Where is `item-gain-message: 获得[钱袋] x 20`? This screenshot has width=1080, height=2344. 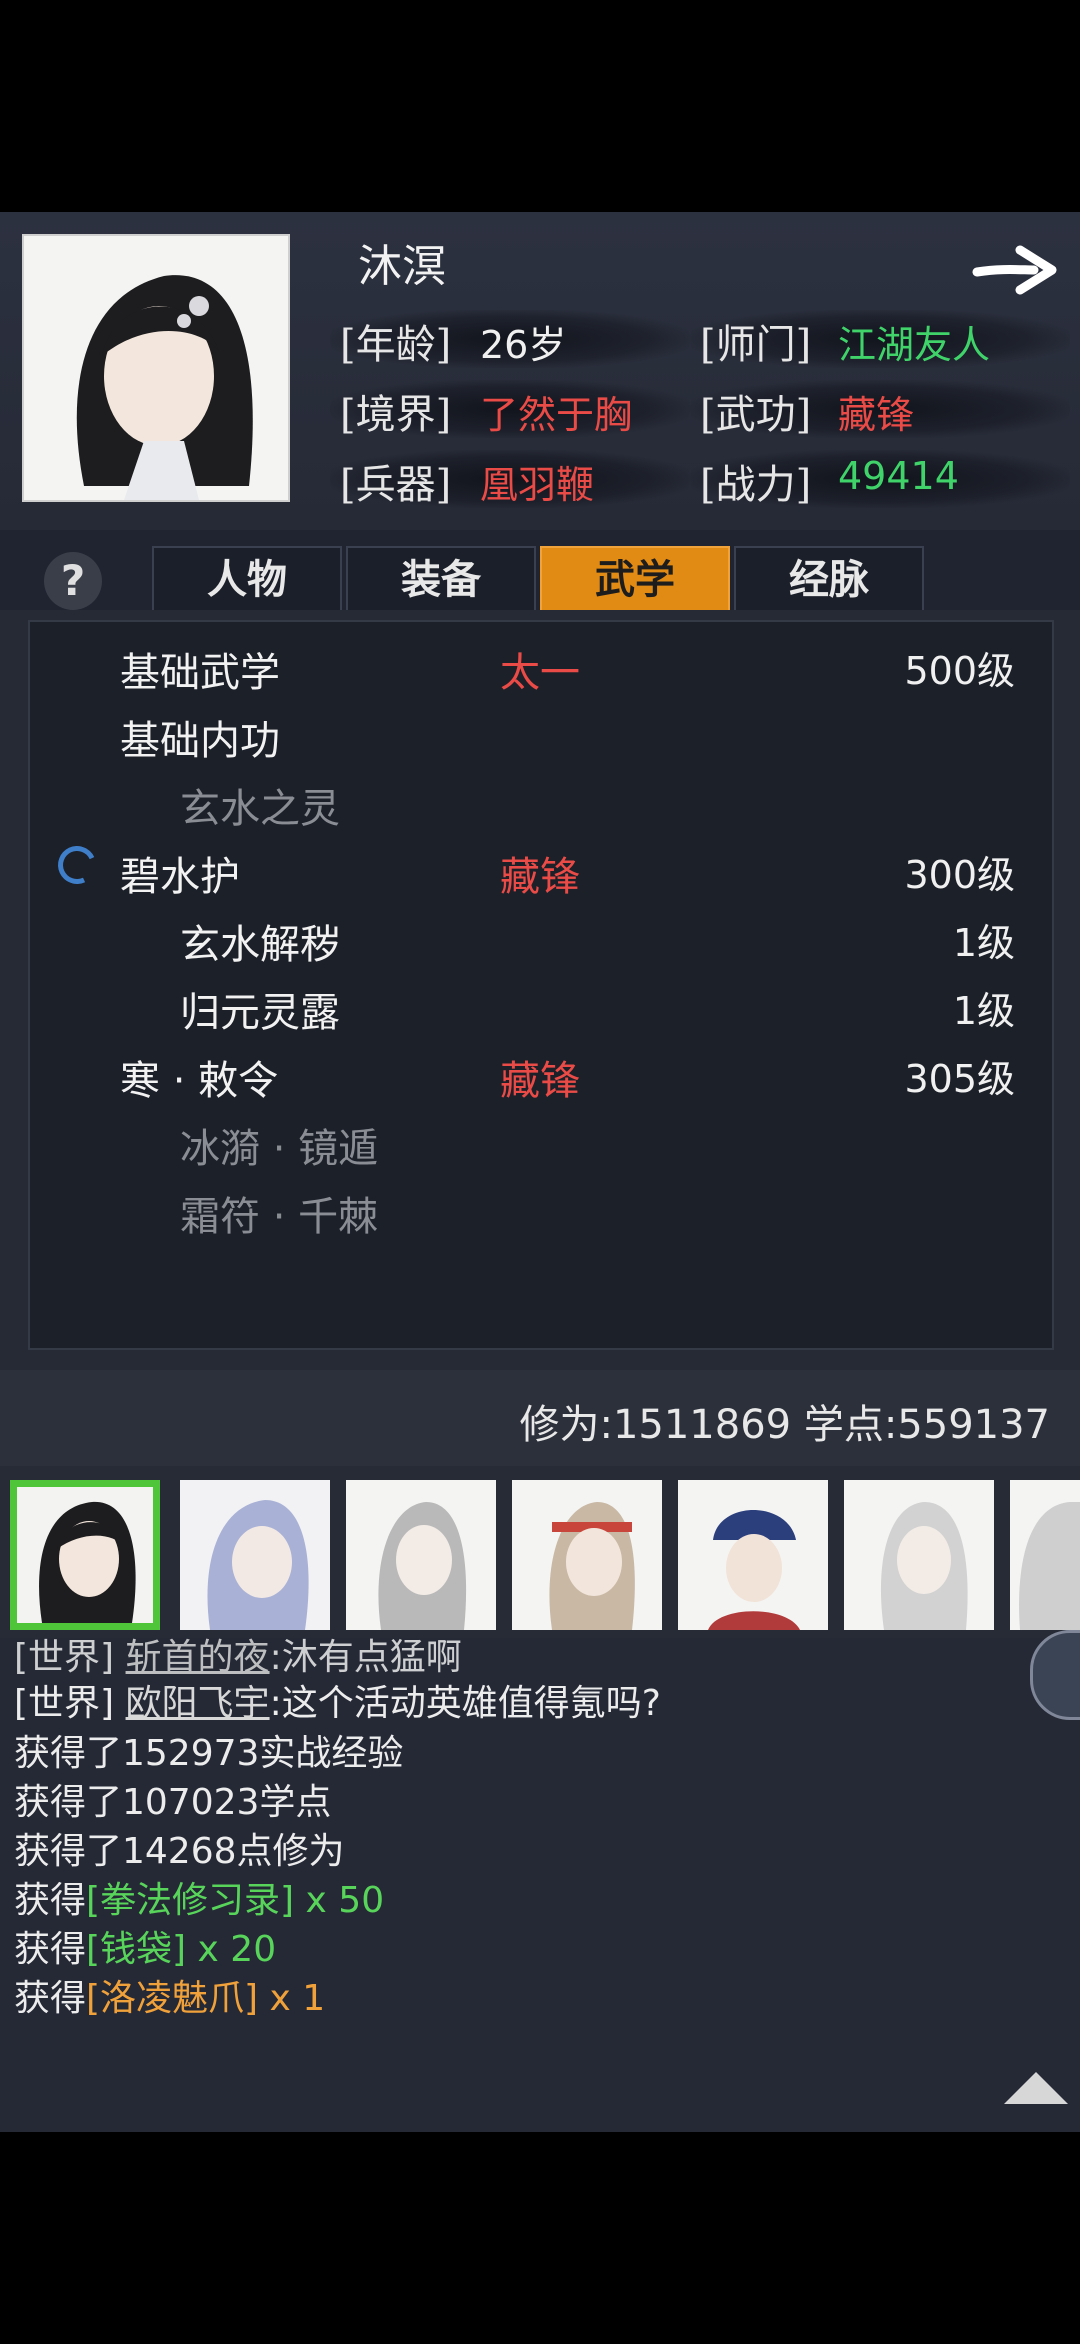
item-gain-message: 获得[钱袋] x 20 is located at coordinates (145, 1946).